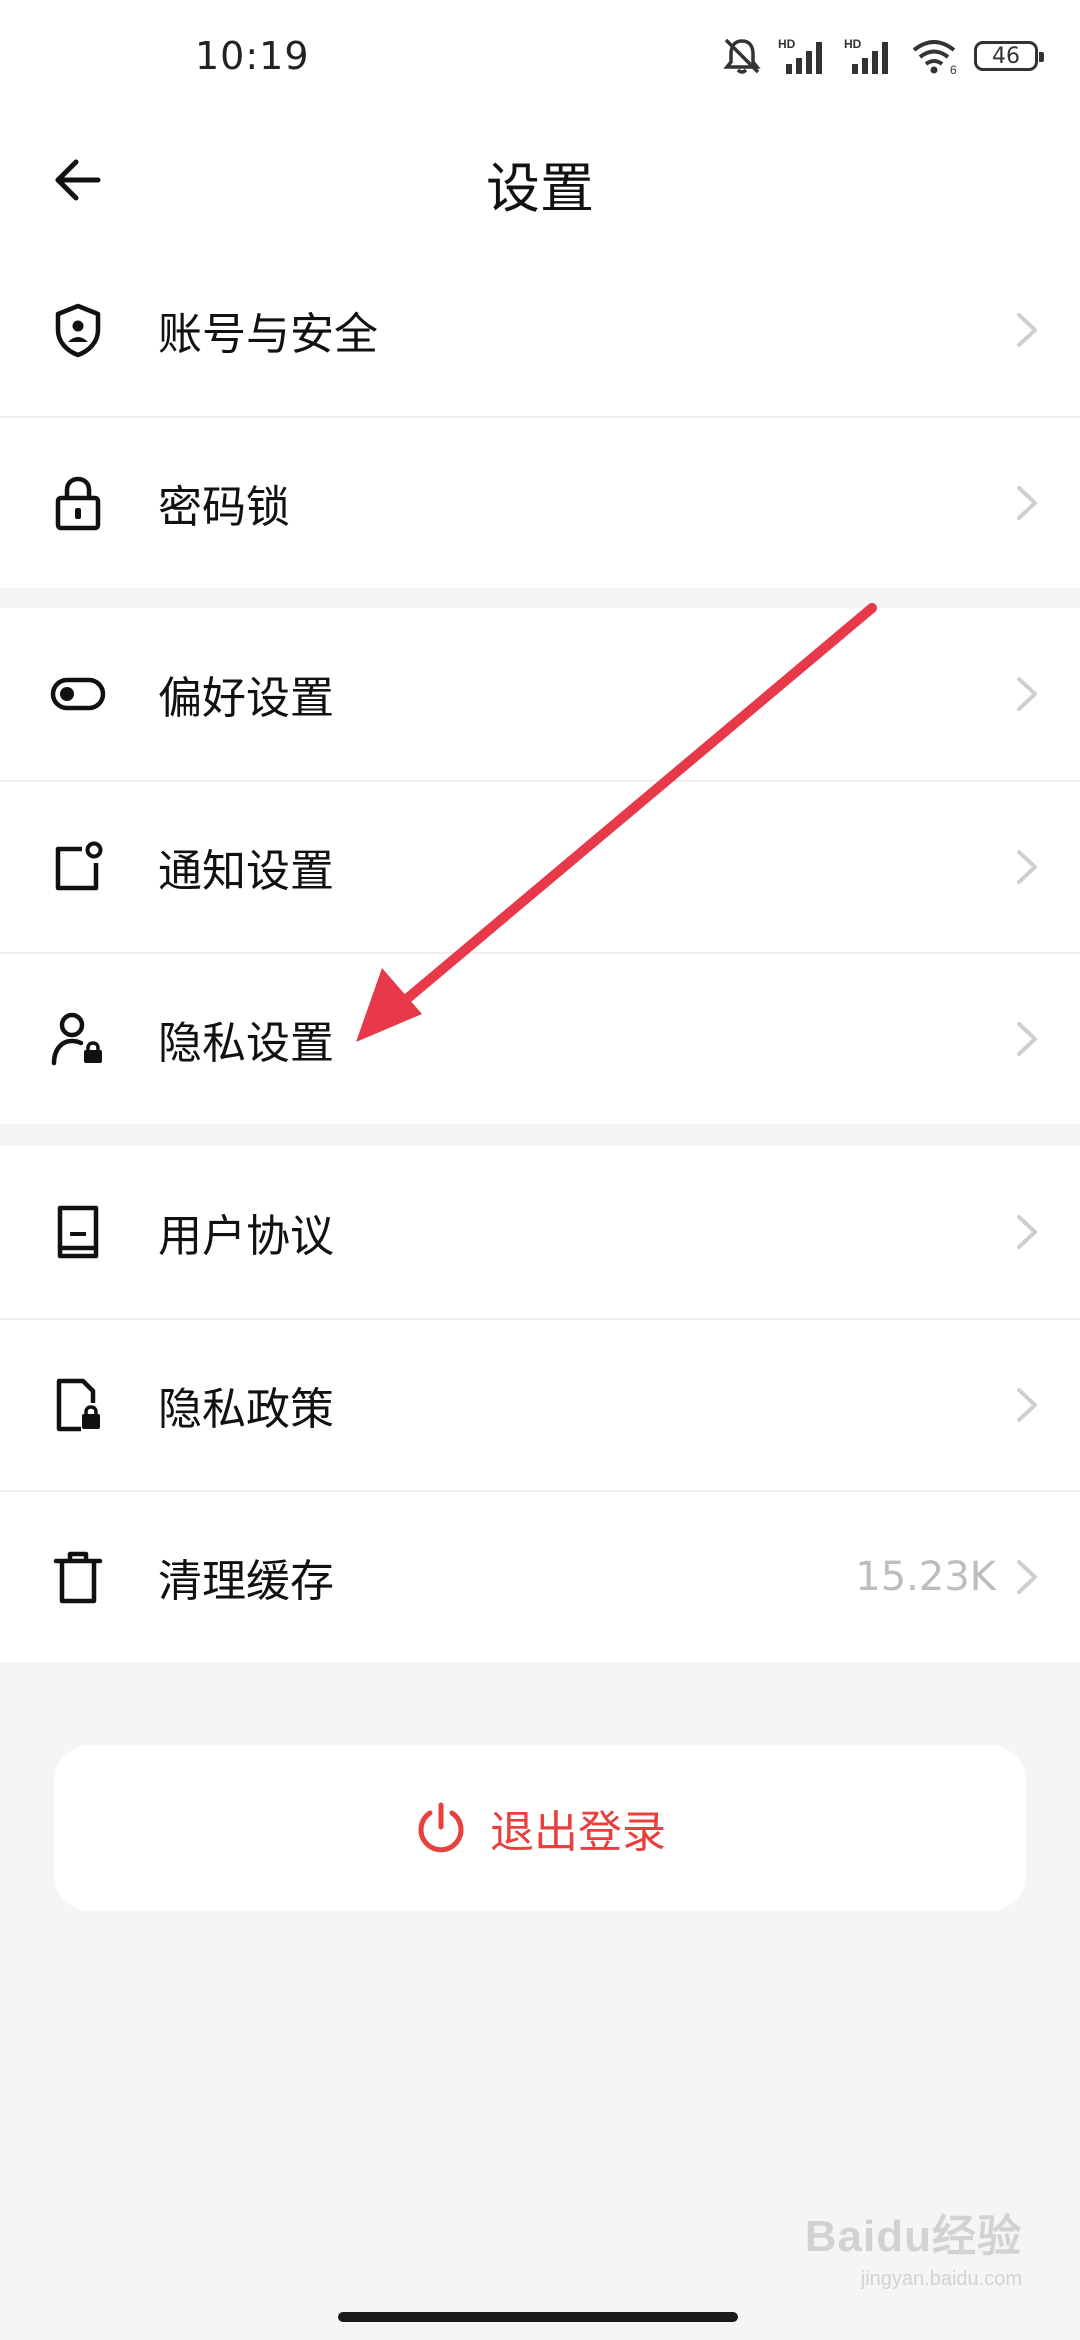 The width and height of the screenshot is (1080, 2340). Describe the element at coordinates (268, 334) in the screenshot. I see `settings-item-label: 账号与安全` at that location.